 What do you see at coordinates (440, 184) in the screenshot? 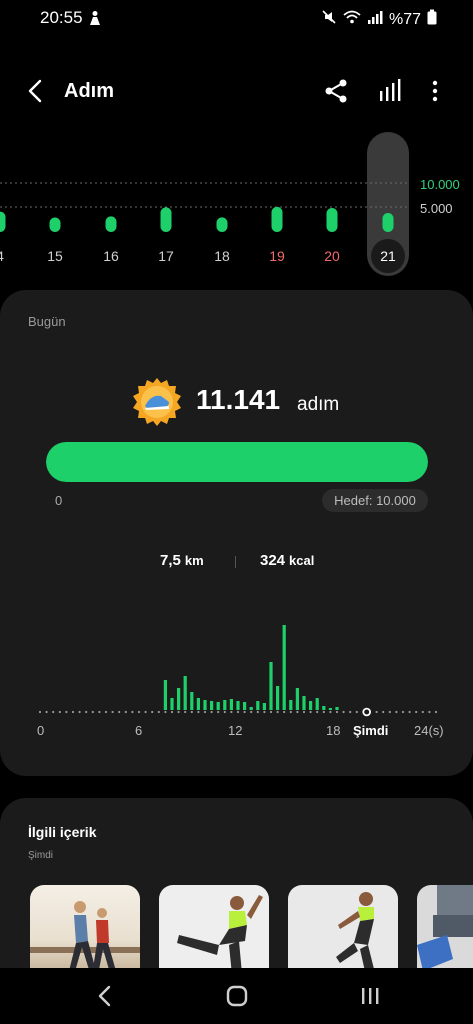
I see `ref-line-label-10000: 10.000` at bounding box center [440, 184].